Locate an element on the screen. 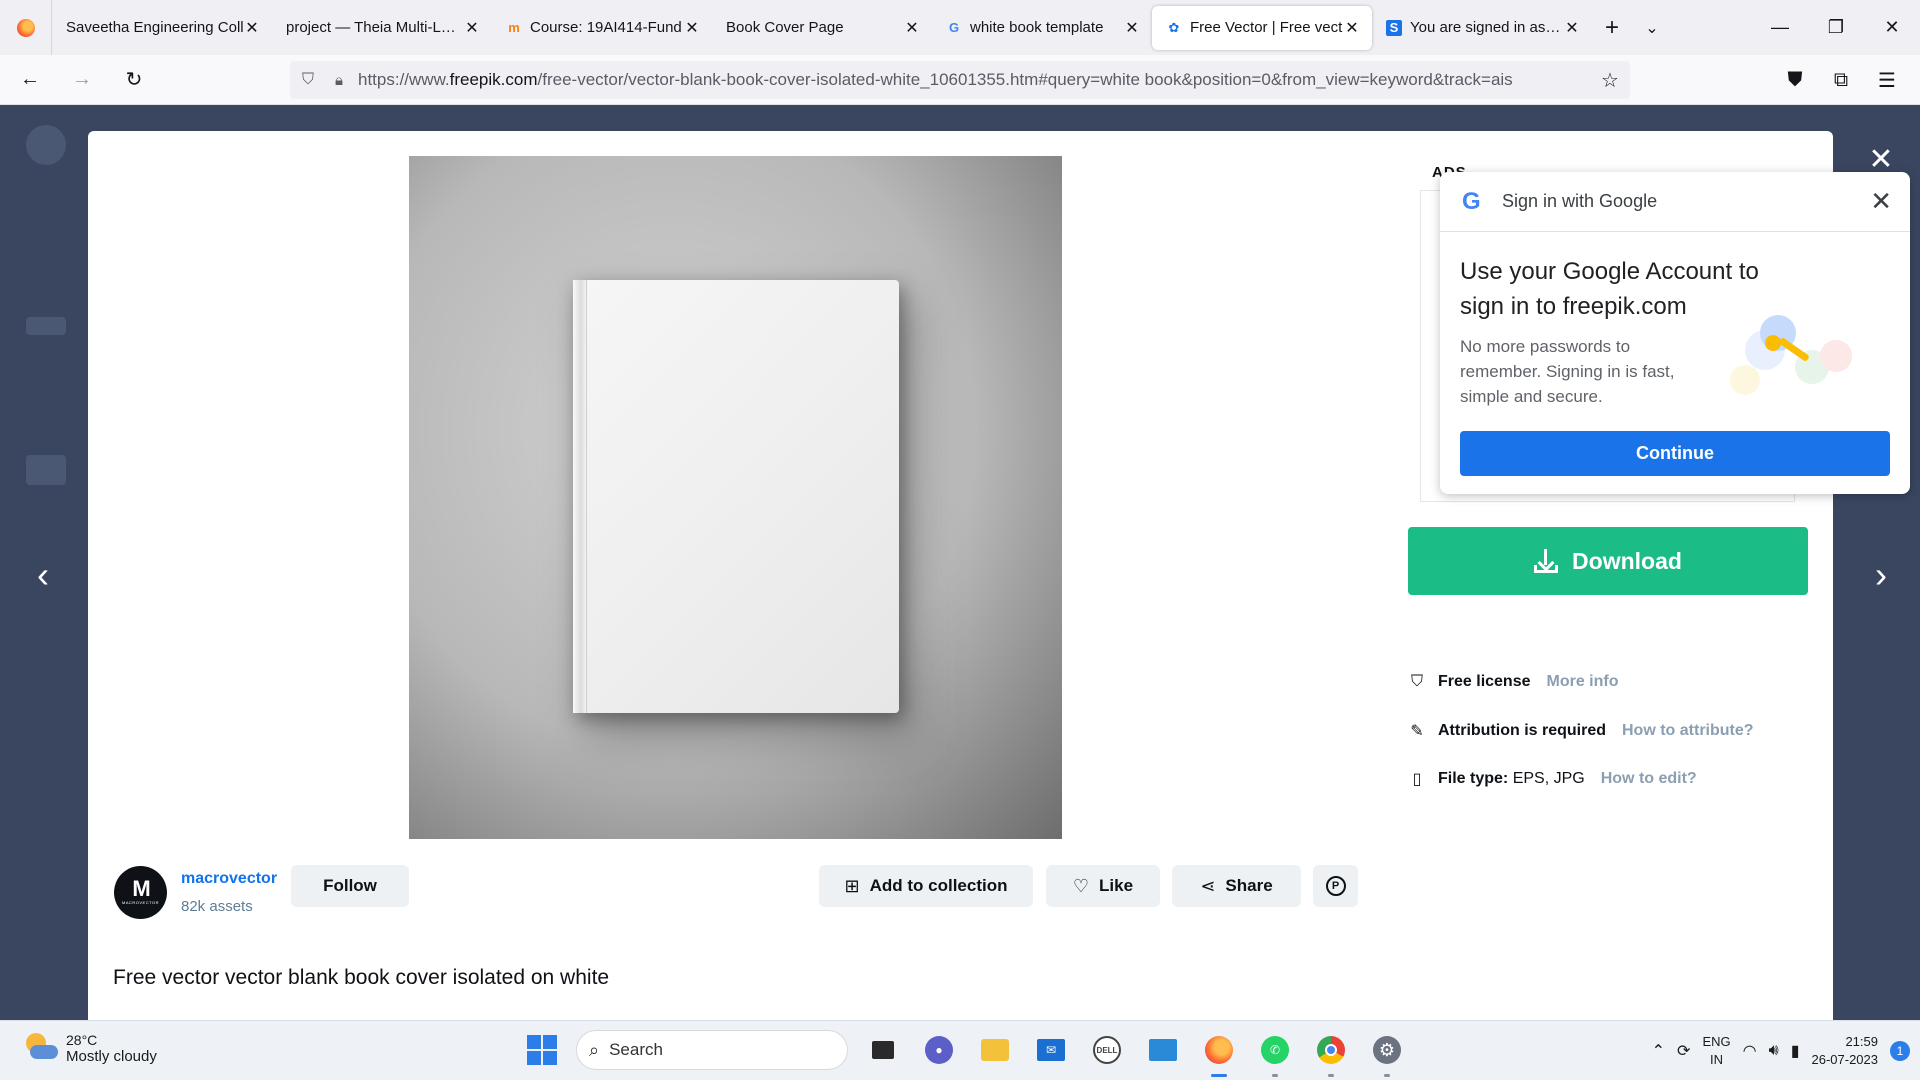 This screenshot has width=1920, height=1080. file-icon: ▯ is located at coordinates (1417, 779).